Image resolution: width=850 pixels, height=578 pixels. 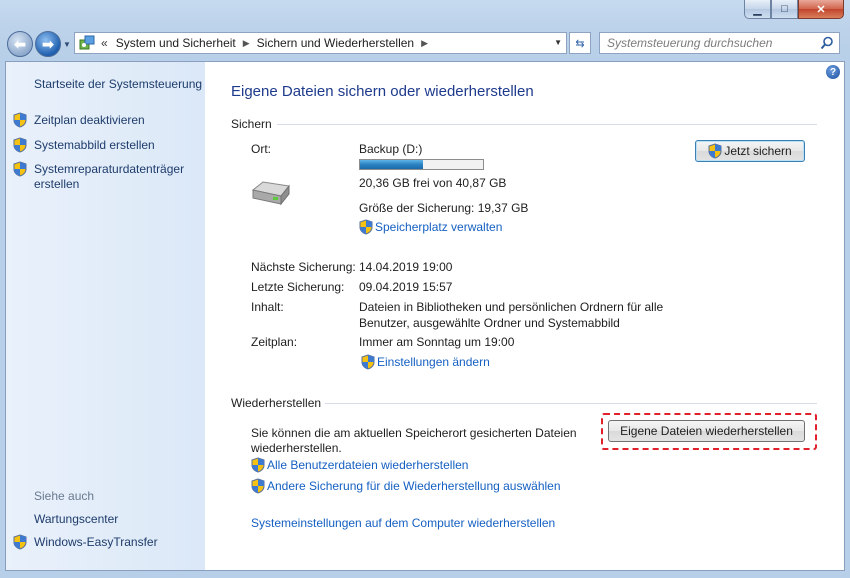 I want to click on content-label: Inhalt:, so click(x=267, y=307).